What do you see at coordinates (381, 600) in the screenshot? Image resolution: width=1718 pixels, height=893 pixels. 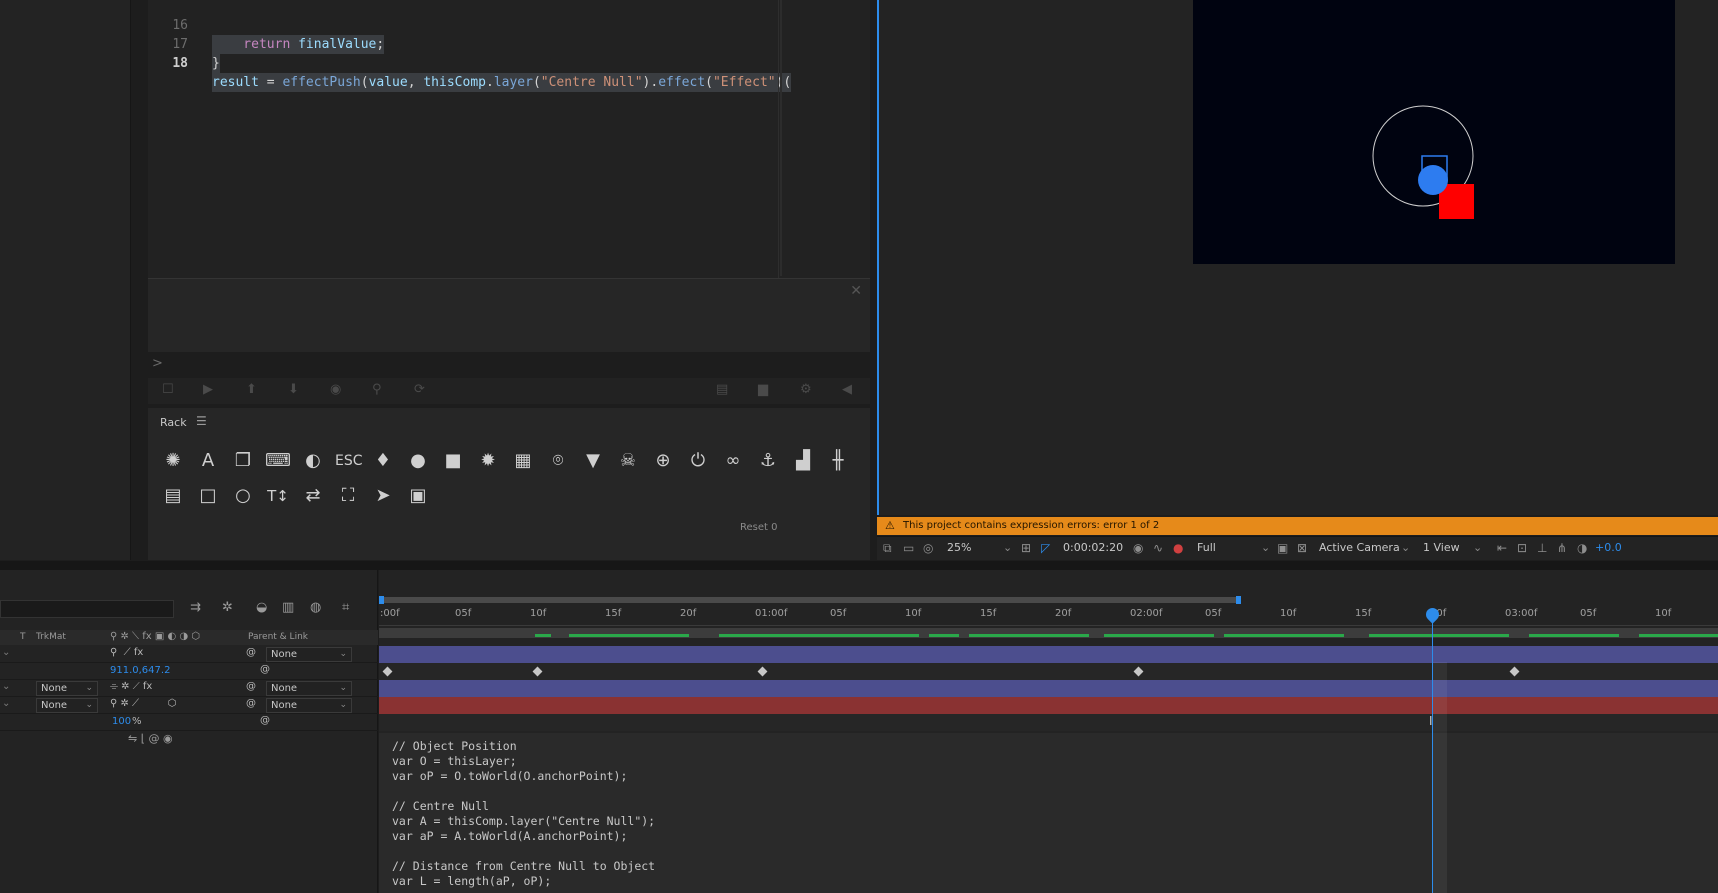 I see `work-area-start` at bounding box center [381, 600].